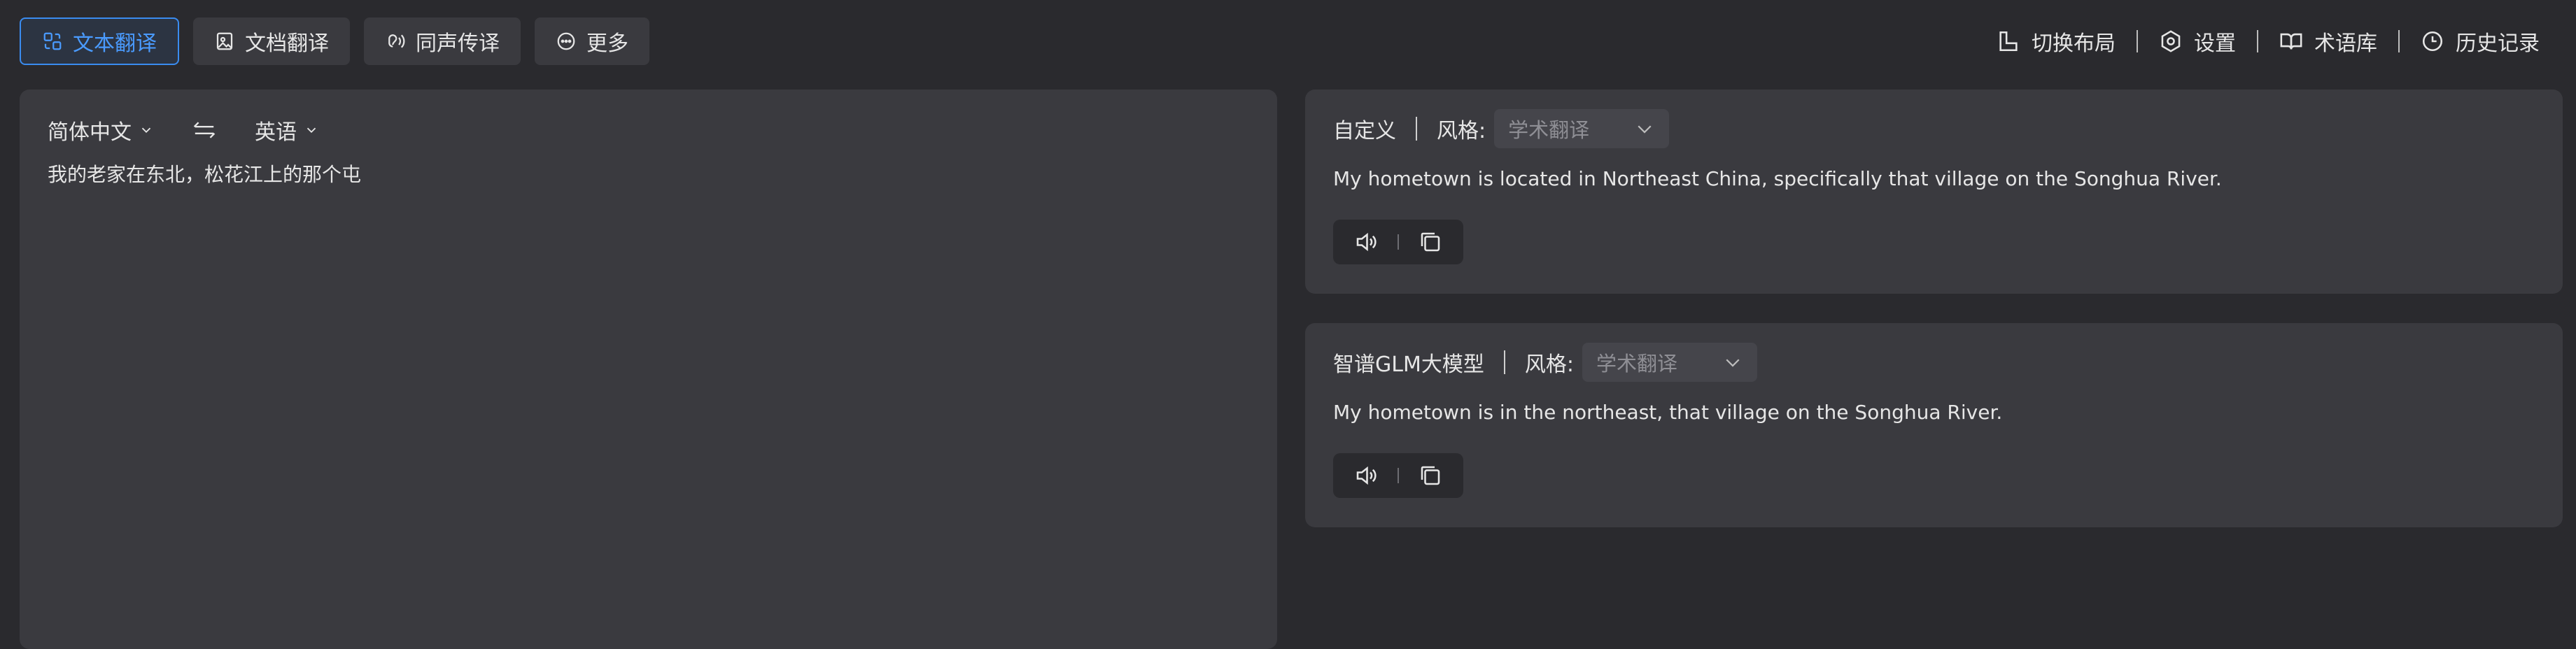  What do you see at coordinates (1288, 41) in the screenshot?
I see `top-bar: 文本翻译 文档翻译 同声传译 更多 切换布局 设置 术语库 历史记录` at bounding box center [1288, 41].